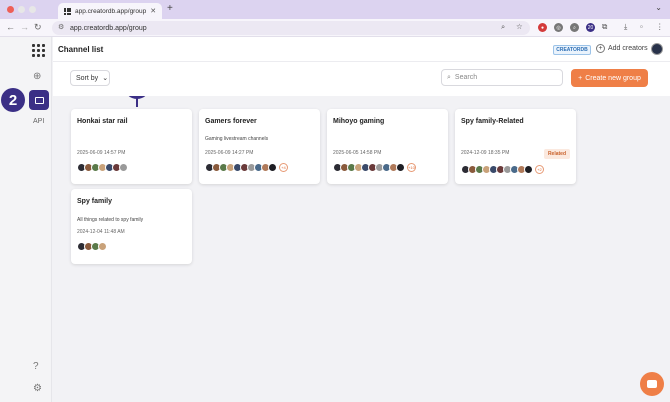  I want to click on list-toolbar: Sort by ⌄ ⌕ Search + Create new group, so click(361, 79).